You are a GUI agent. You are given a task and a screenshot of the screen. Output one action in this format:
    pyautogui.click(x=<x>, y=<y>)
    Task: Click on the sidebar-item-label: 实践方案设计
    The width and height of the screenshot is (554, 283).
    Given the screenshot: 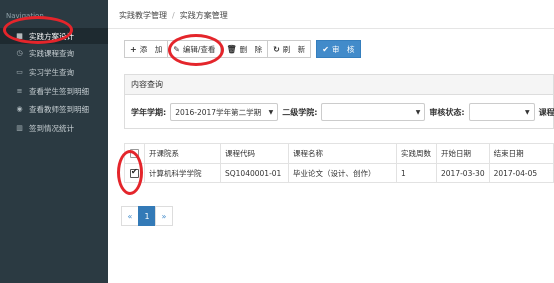 What is the action you would take?
    pyautogui.click(x=51, y=36)
    